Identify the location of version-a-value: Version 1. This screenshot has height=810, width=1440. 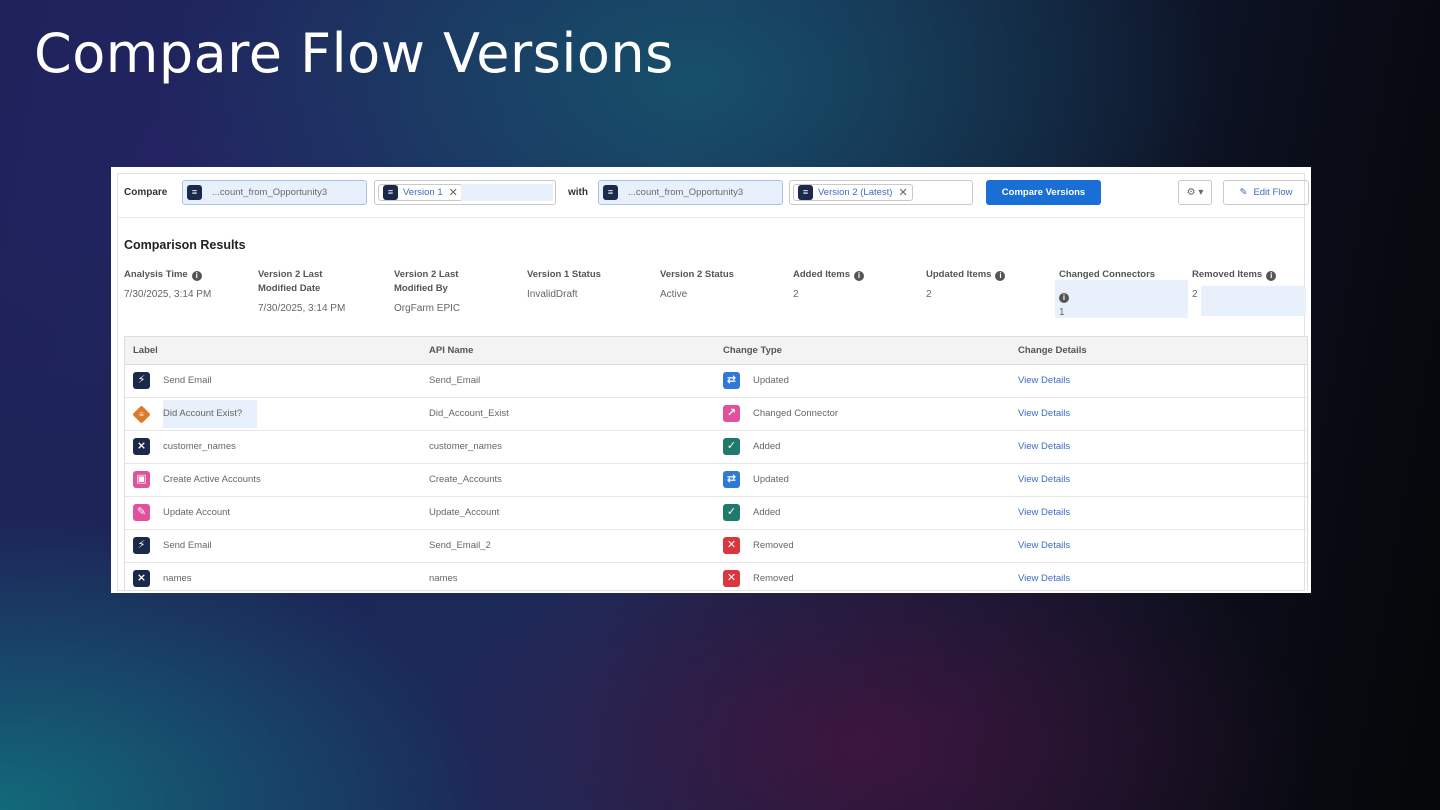
(423, 192).